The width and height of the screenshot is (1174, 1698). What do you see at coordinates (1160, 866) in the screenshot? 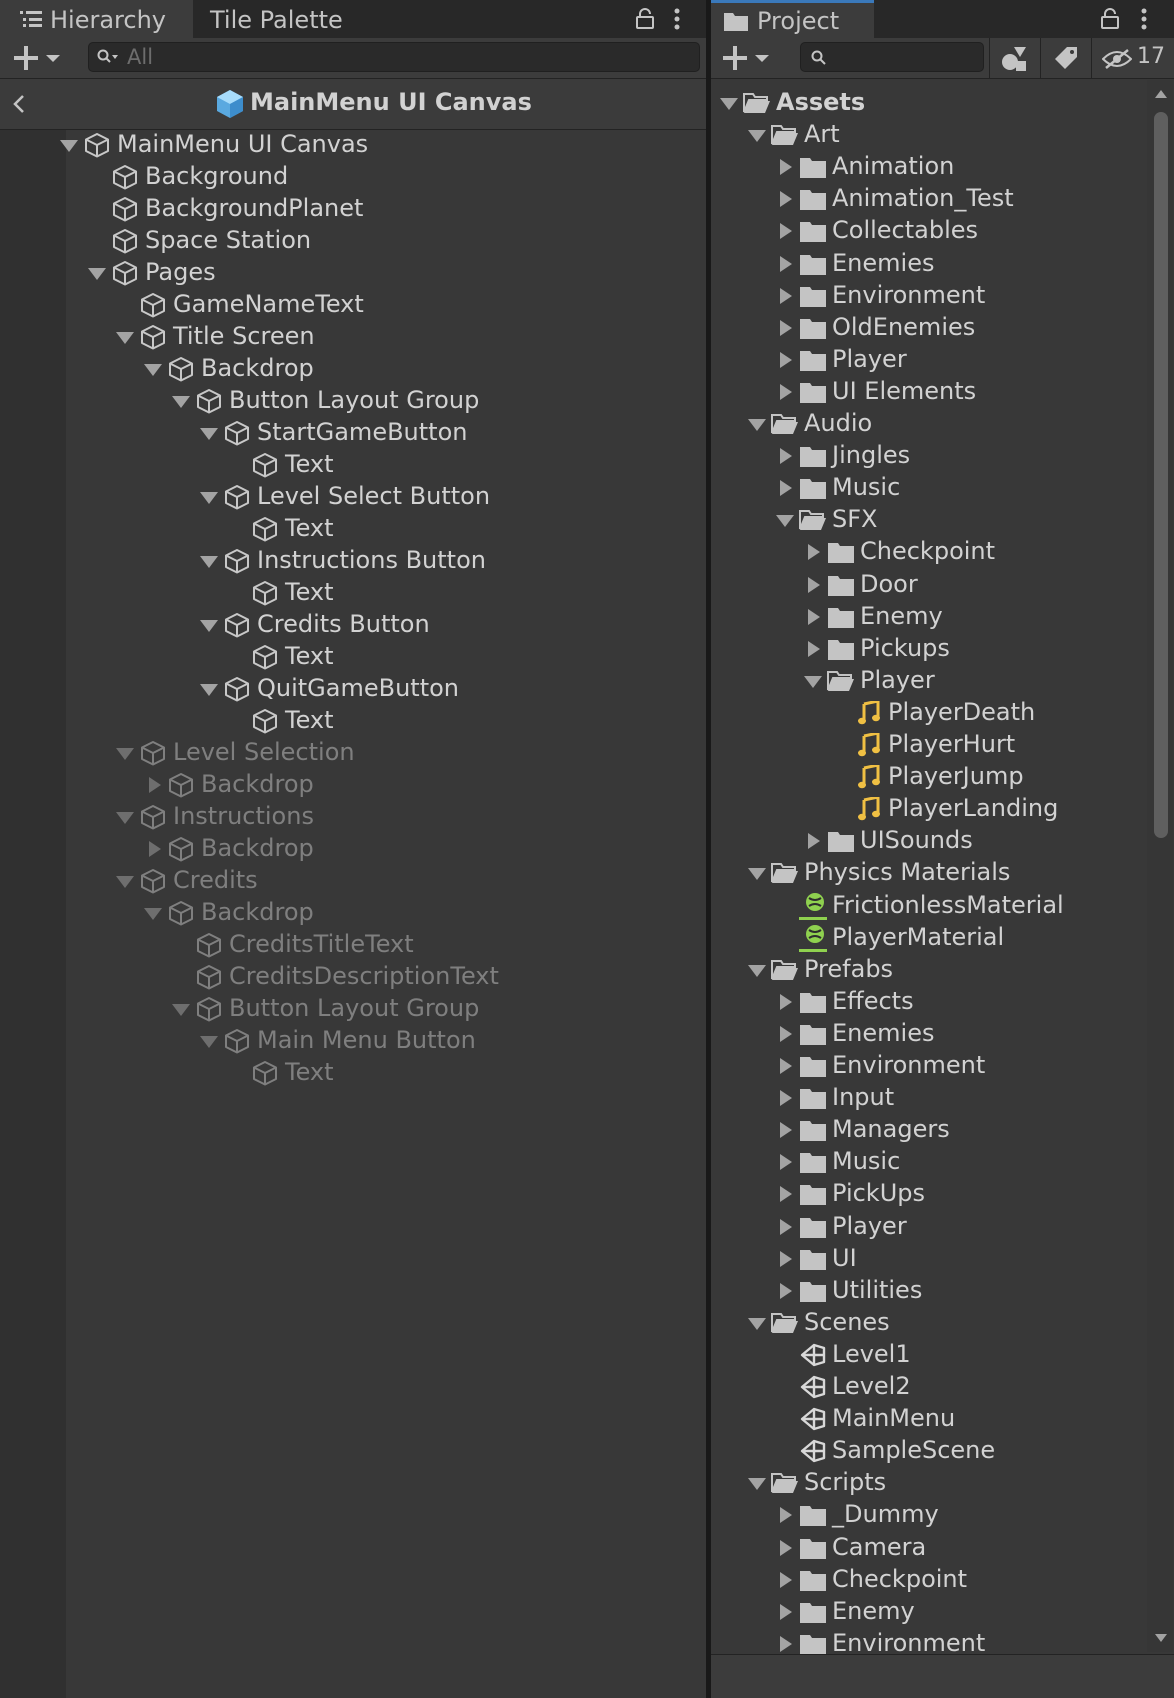
I see `scrollbar` at bounding box center [1160, 866].